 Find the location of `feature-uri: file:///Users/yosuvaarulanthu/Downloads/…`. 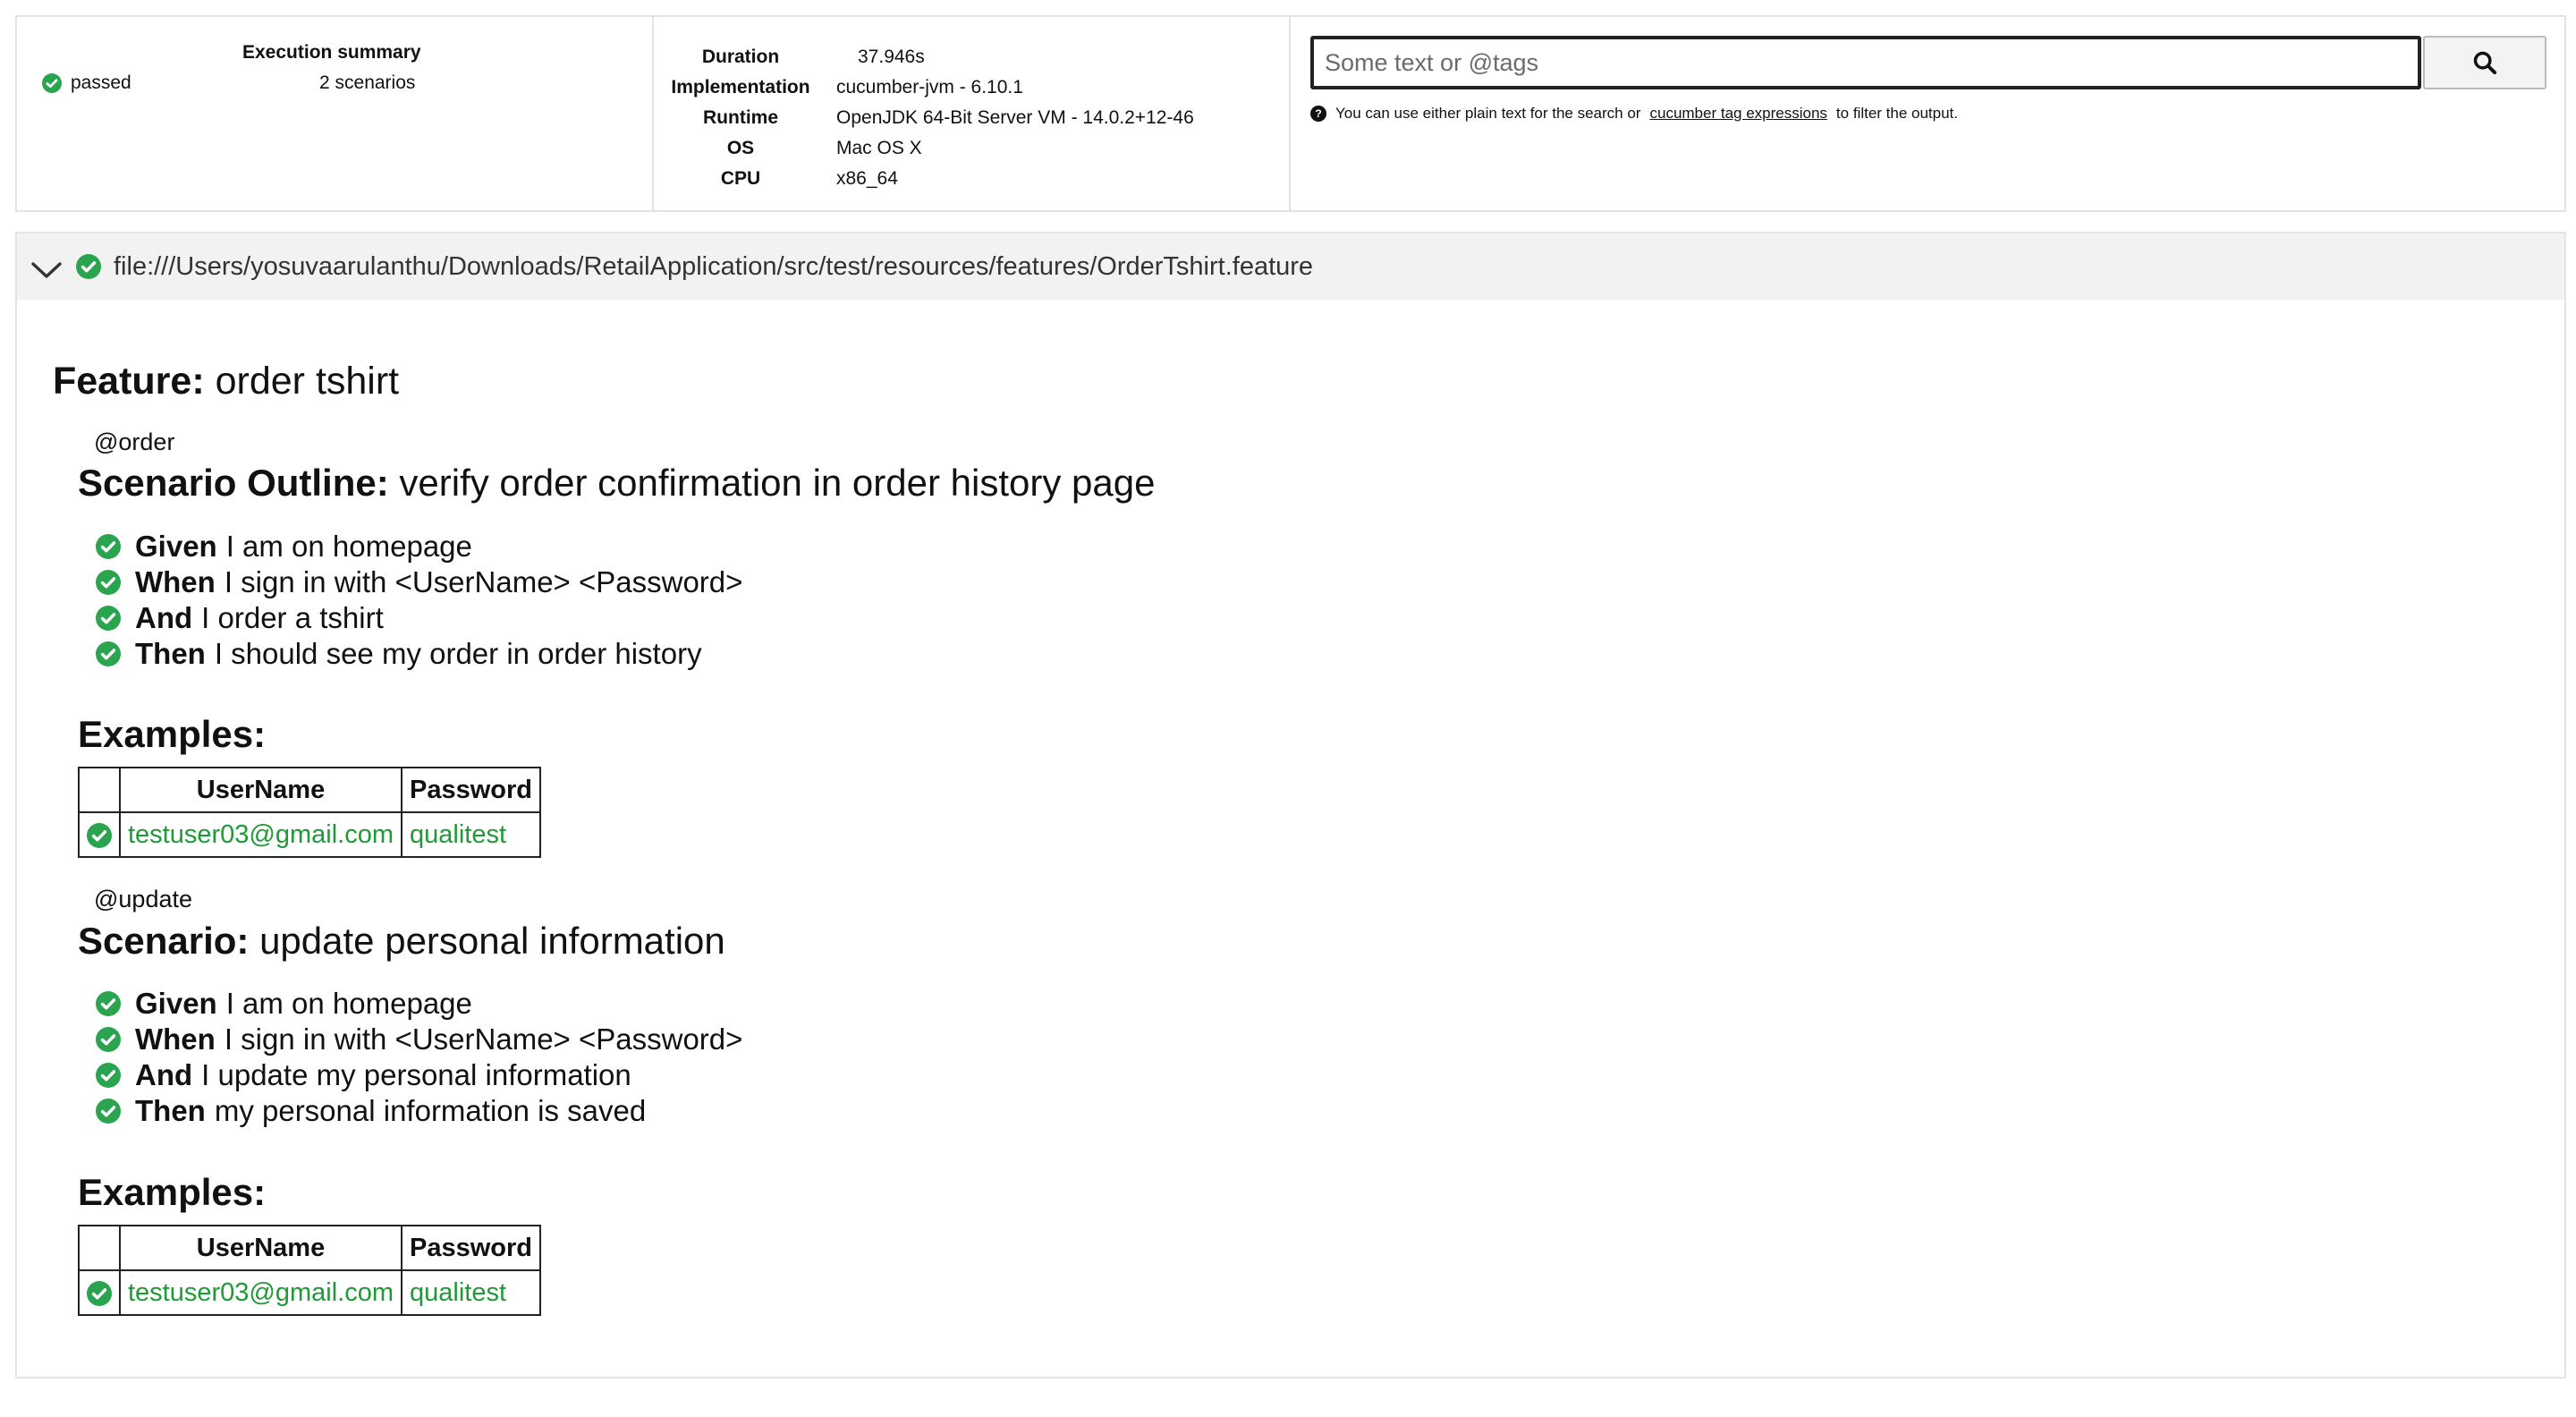

feature-uri: file:///Users/yosuvaarulanthu/Downloads/… is located at coordinates (714, 266).